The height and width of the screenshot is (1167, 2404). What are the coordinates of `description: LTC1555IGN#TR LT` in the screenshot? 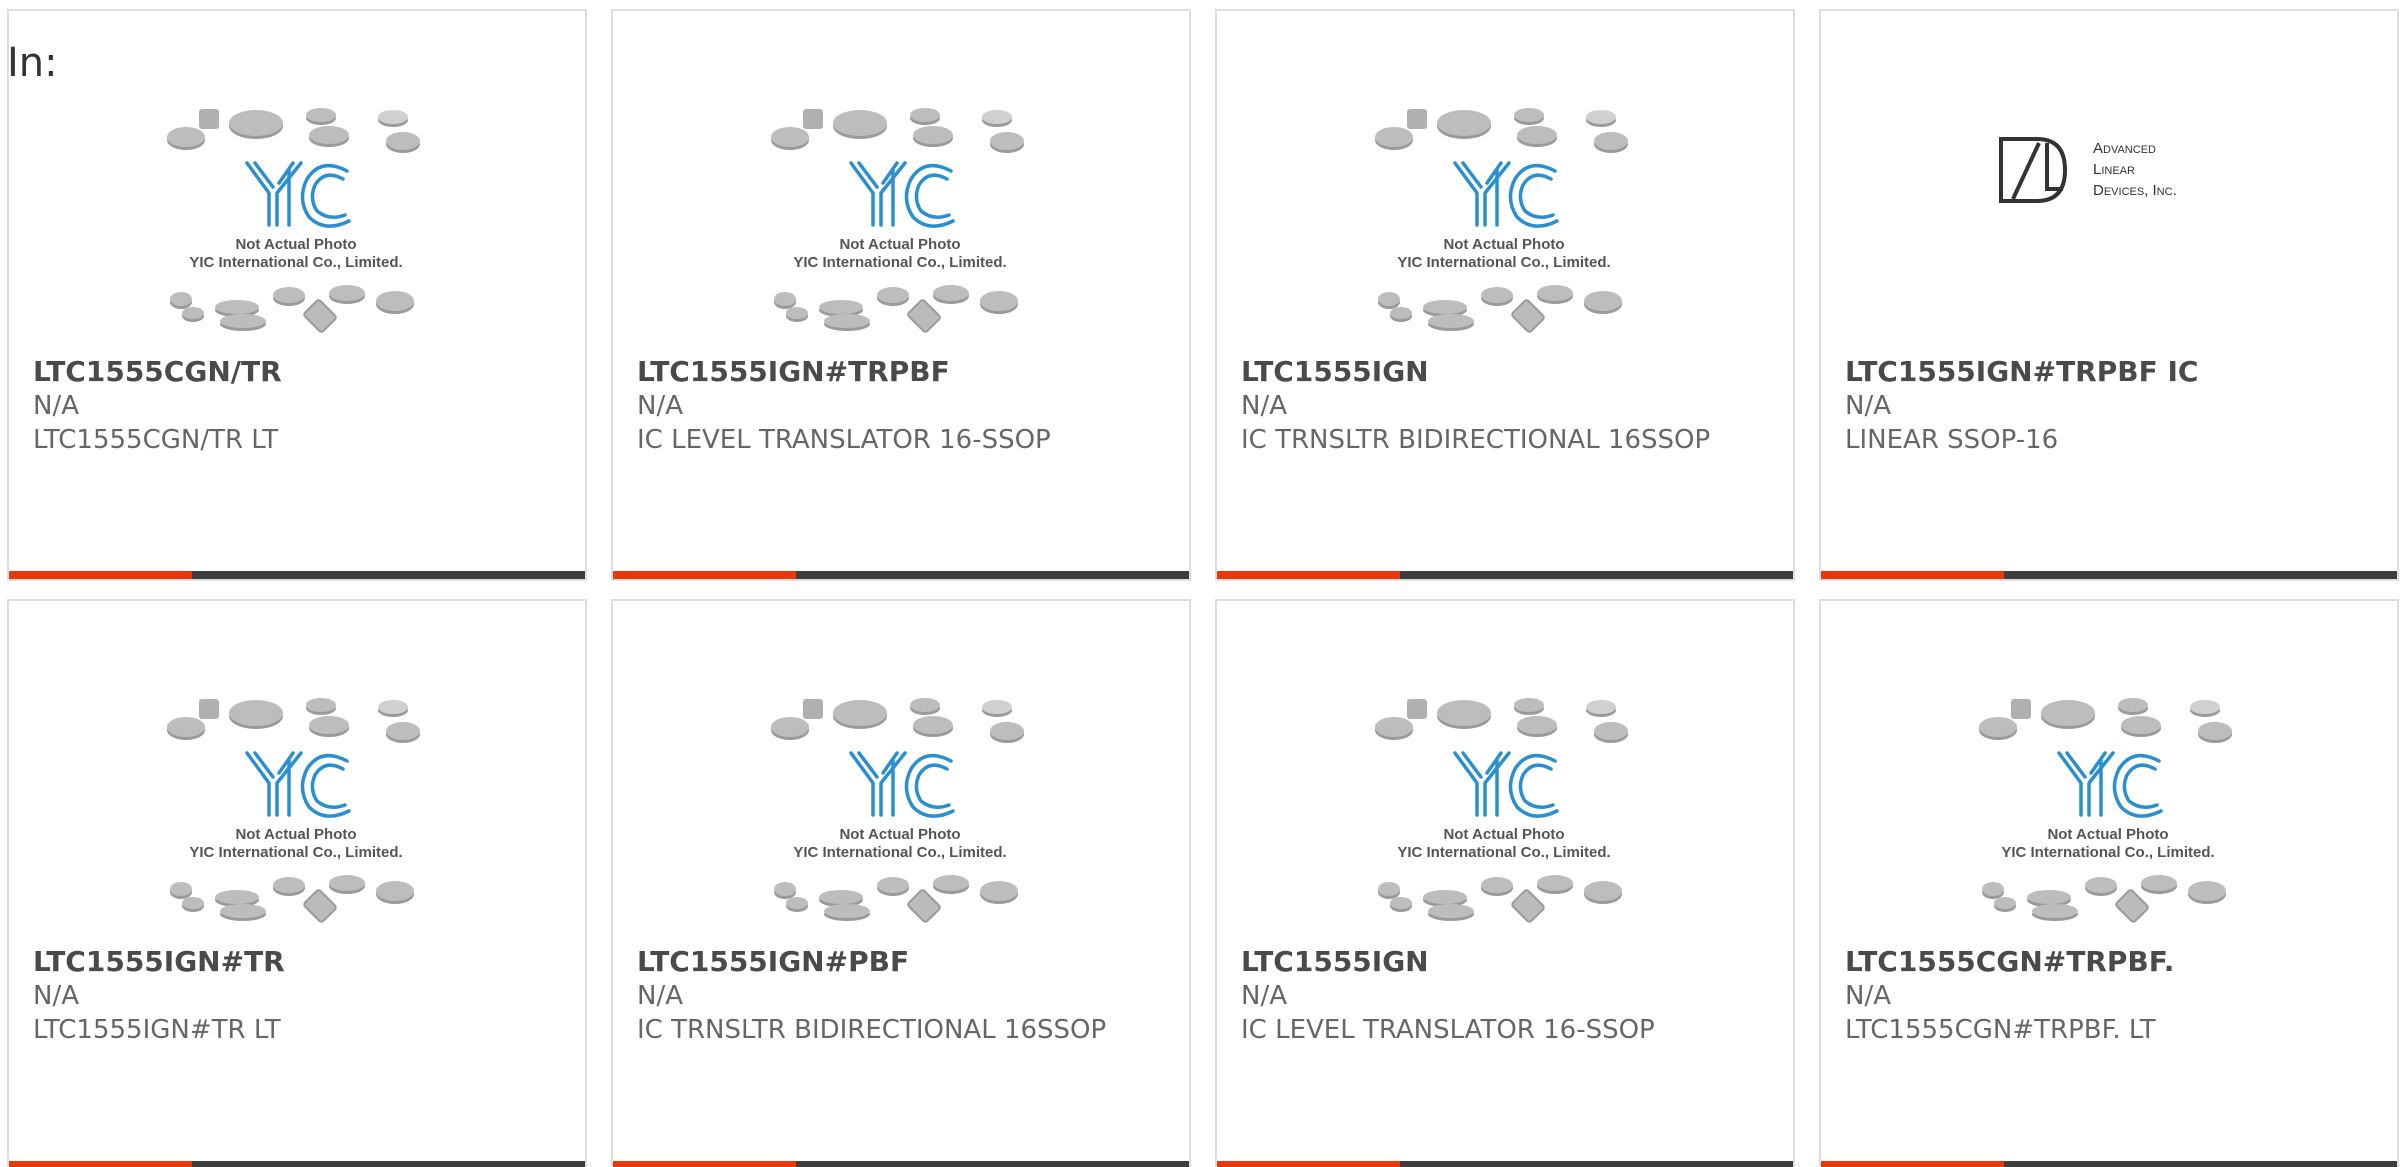 It's located at (157, 1030).